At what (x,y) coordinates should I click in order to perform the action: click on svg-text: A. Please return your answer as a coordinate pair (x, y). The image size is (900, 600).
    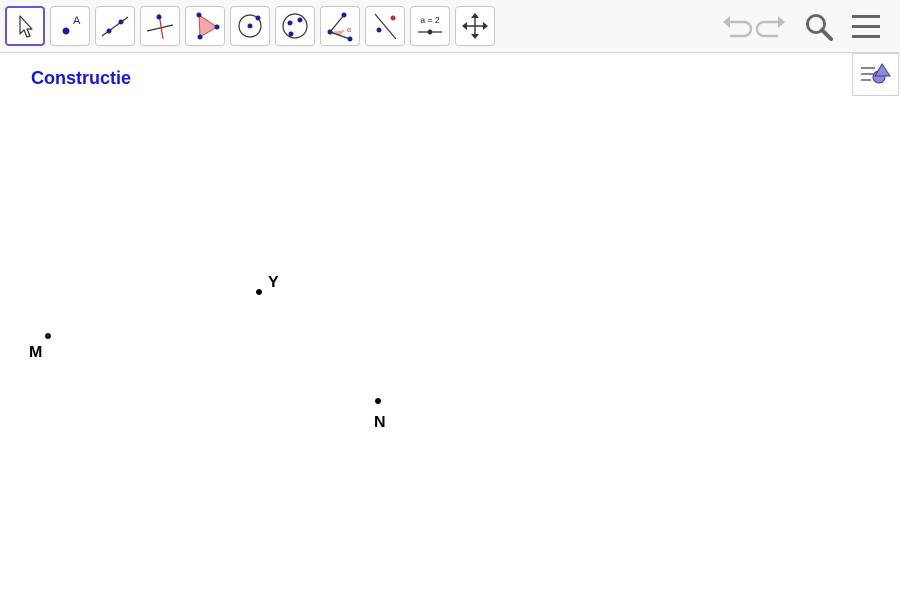
    Looking at the image, I should click on (77, 21).